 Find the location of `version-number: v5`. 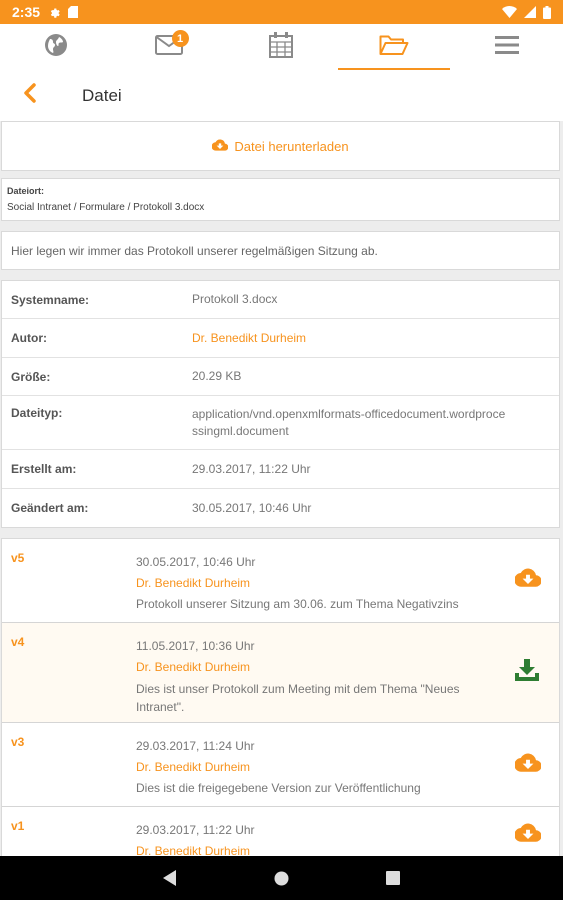

version-number: v5 is located at coordinates (18, 558).